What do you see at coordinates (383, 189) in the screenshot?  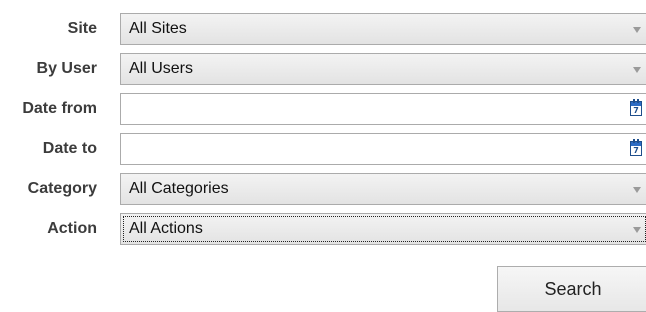 I see `category-select: All Categories` at bounding box center [383, 189].